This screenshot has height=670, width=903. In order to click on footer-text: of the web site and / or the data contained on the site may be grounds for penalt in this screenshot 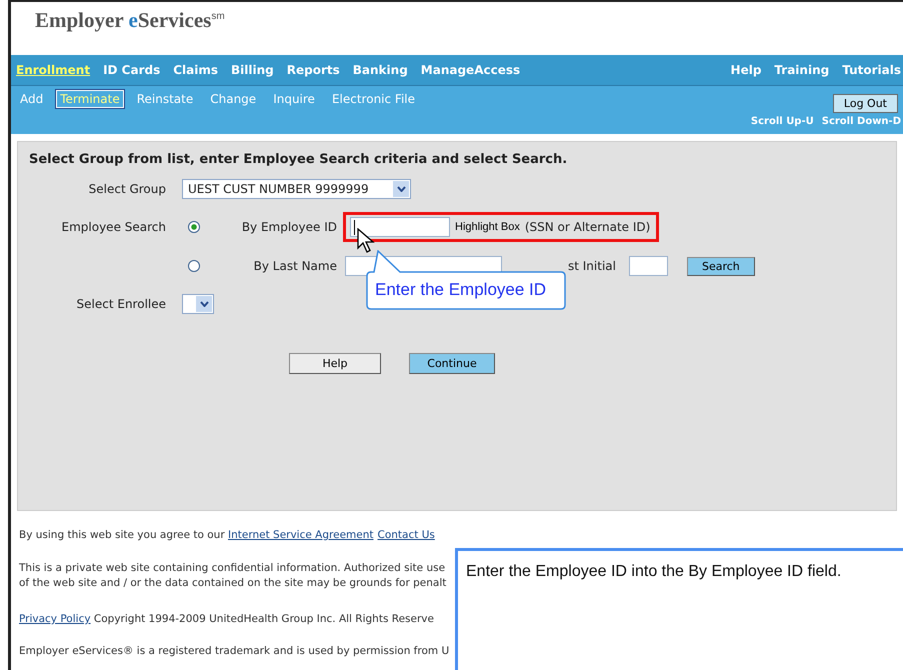, I will do `click(232, 583)`.